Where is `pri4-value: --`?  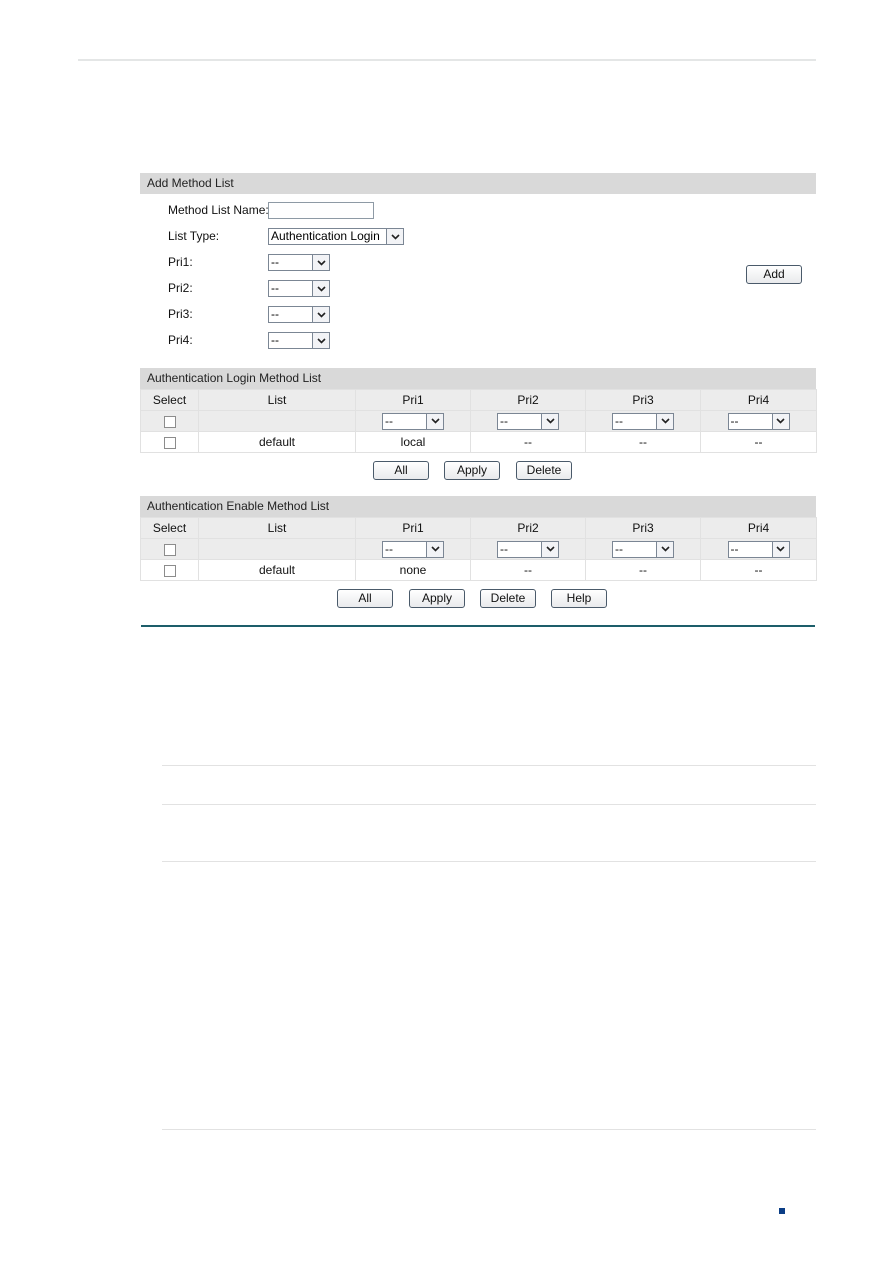 pri4-value: -- is located at coordinates (275, 340).